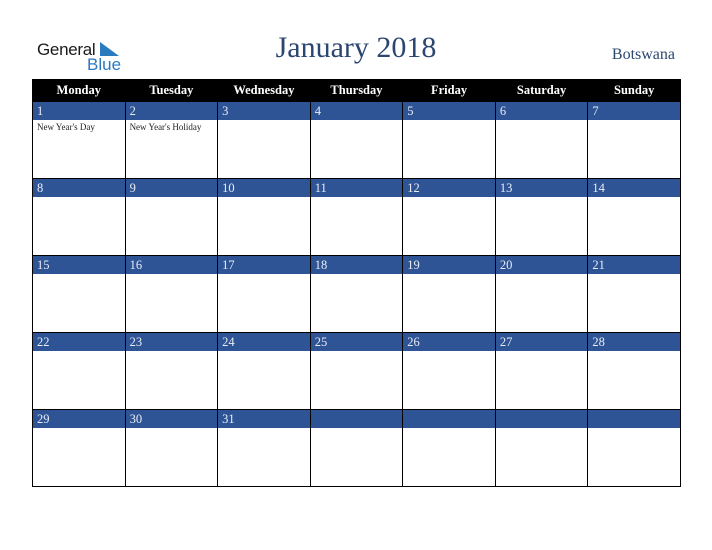 Image resolution: width=712 pixels, height=550 pixels. What do you see at coordinates (264, 217) in the screenshot?
I see `day-cell: 10` at bounding box center [264, 217].